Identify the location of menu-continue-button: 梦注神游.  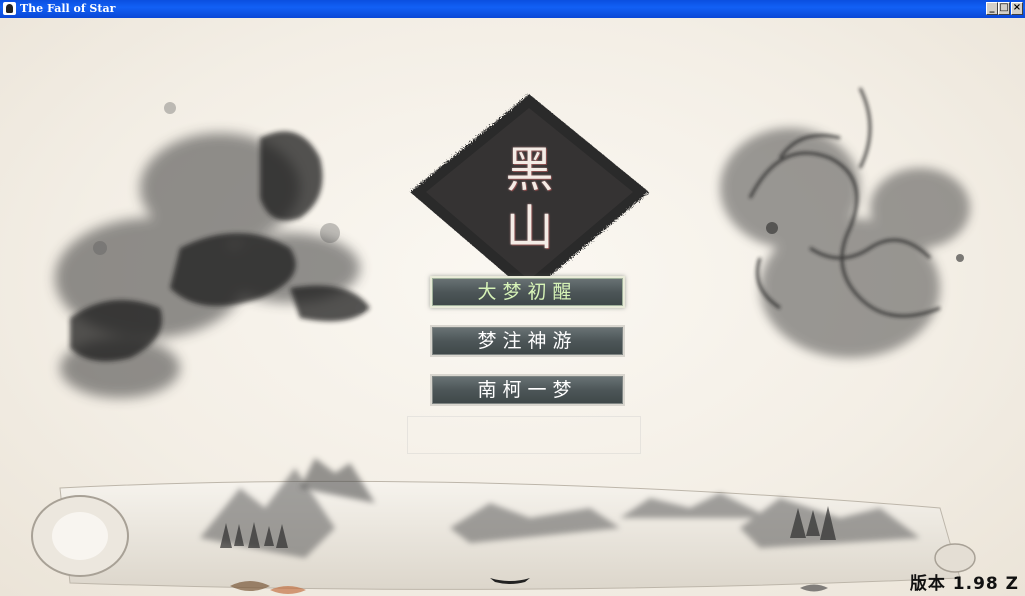
(527, 341).